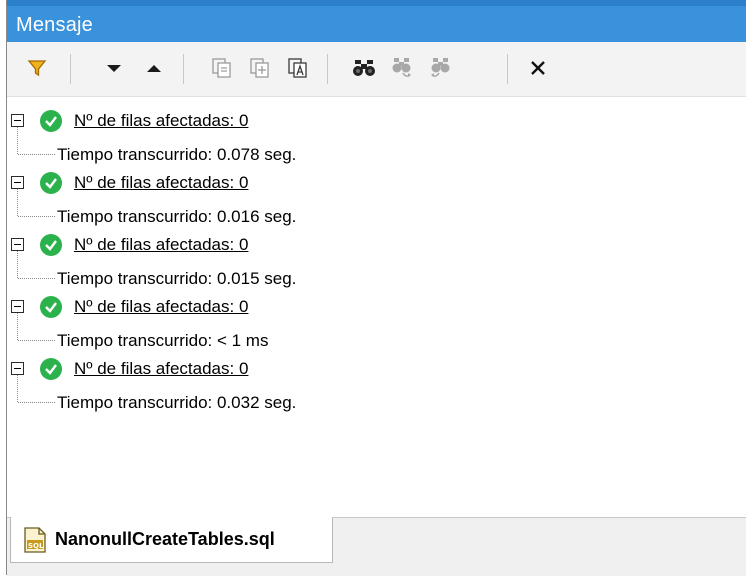 This screenshot has height=576, width=746. I want to click on find-icon, so click(364, 68).